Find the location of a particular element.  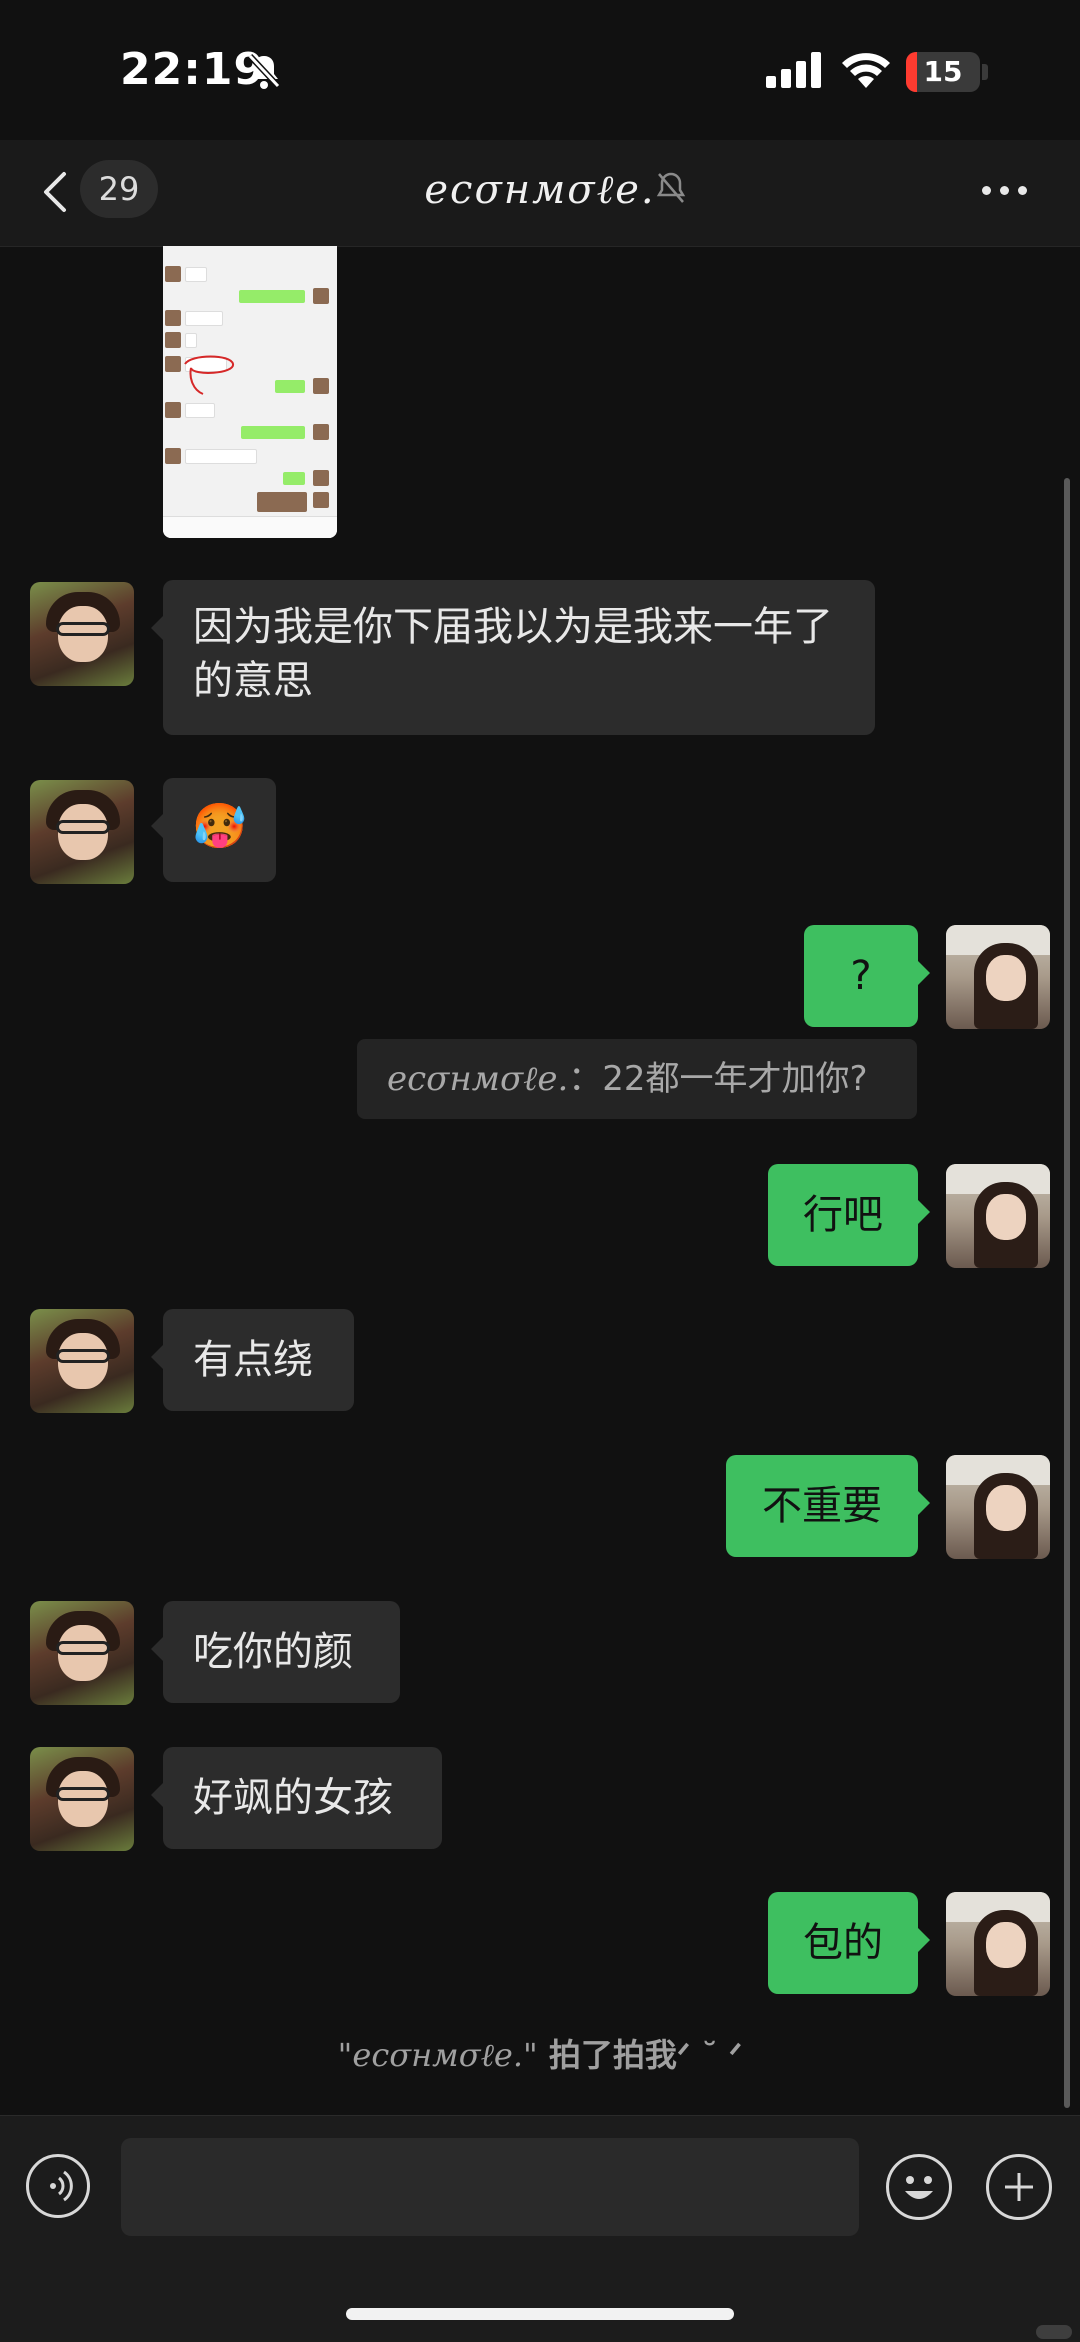

plus-icon is located at coordinates (1019, 2187).